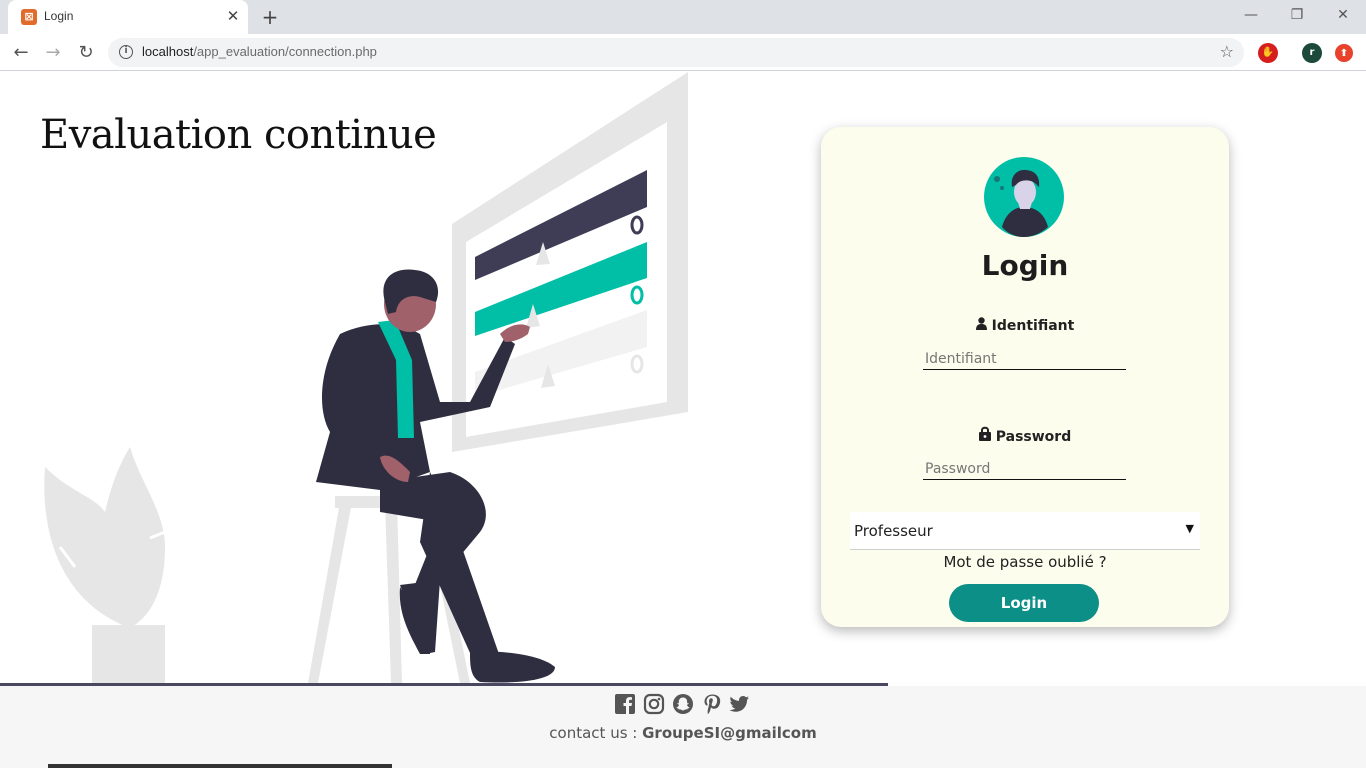  What do you see at coordinates (233, 16) in the screenshot?
I see `tab-close-icon: ✕` at bounding box center [233, 16].